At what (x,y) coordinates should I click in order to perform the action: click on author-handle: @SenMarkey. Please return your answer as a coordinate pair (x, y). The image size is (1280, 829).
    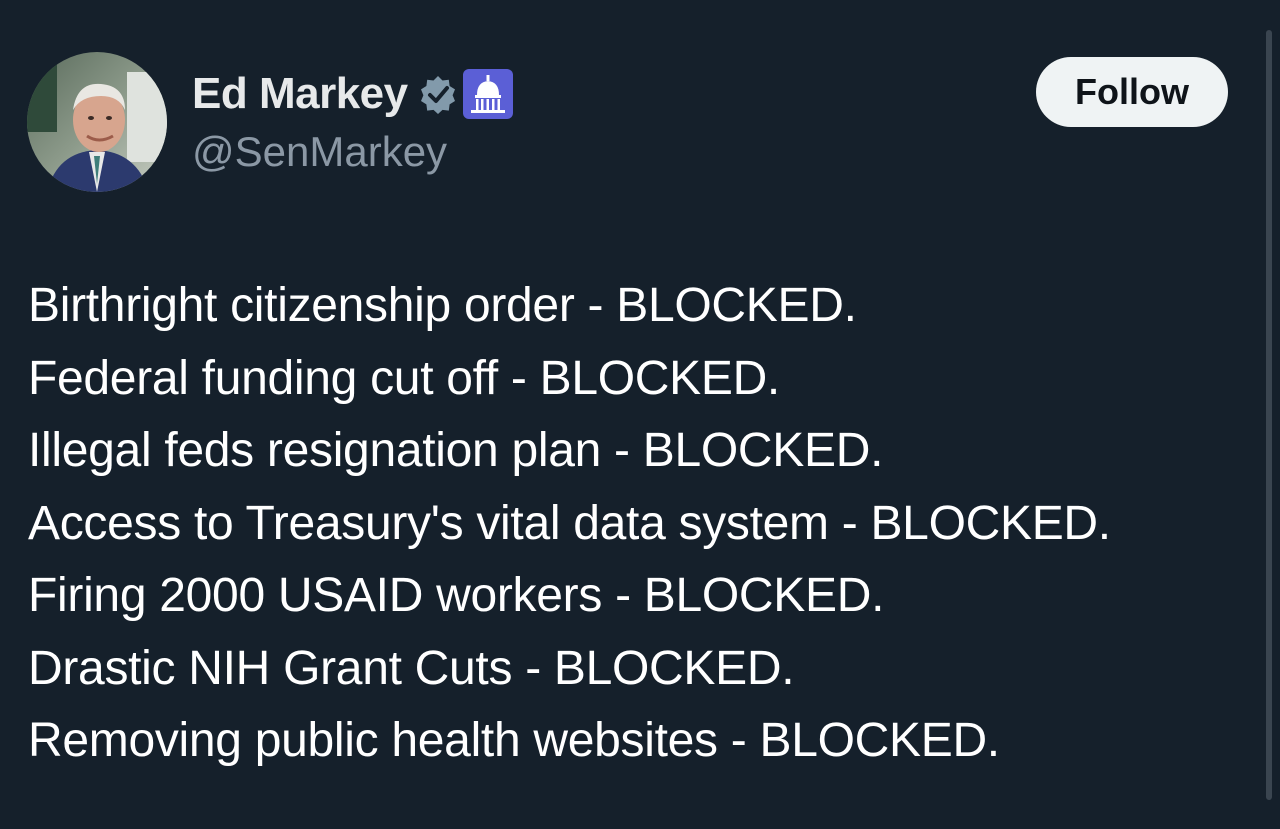
    Looking at the image, I should click on (319, 152).